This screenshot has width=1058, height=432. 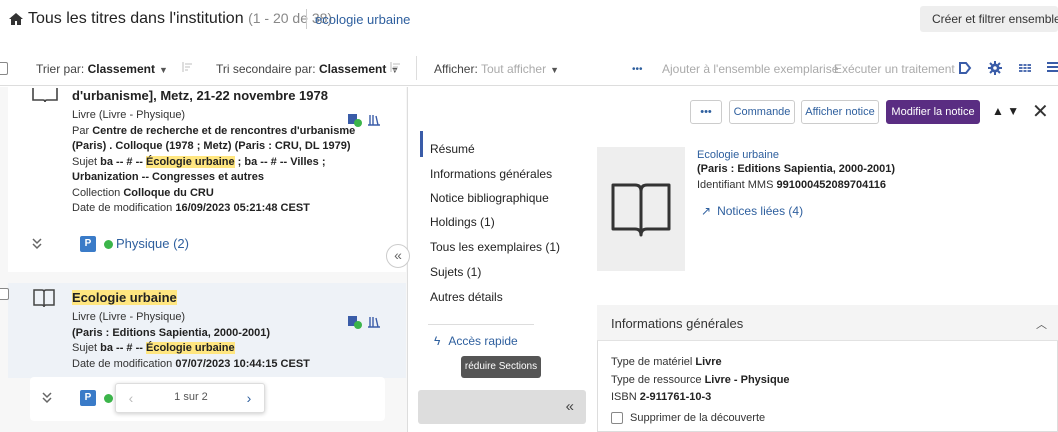 What do you see at coordinates (831, 185) in the screenshot?
I see `mms-id: 991000452089704116` at bounding box center [831, 185].